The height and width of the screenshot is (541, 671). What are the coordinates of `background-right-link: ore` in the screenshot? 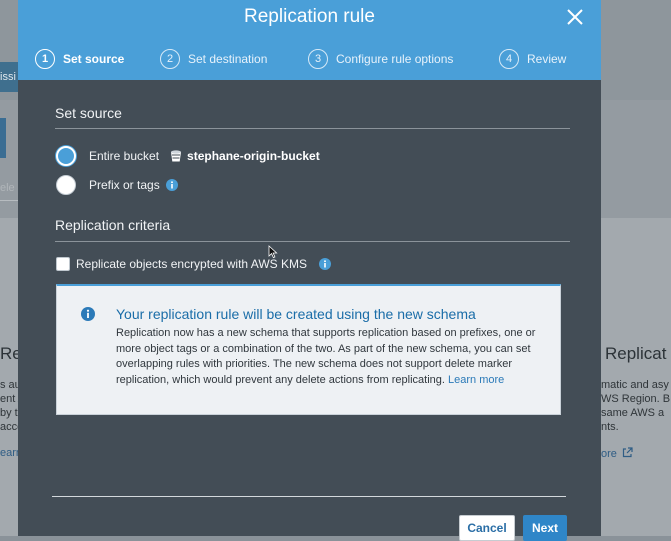 It's located at (617, 453).